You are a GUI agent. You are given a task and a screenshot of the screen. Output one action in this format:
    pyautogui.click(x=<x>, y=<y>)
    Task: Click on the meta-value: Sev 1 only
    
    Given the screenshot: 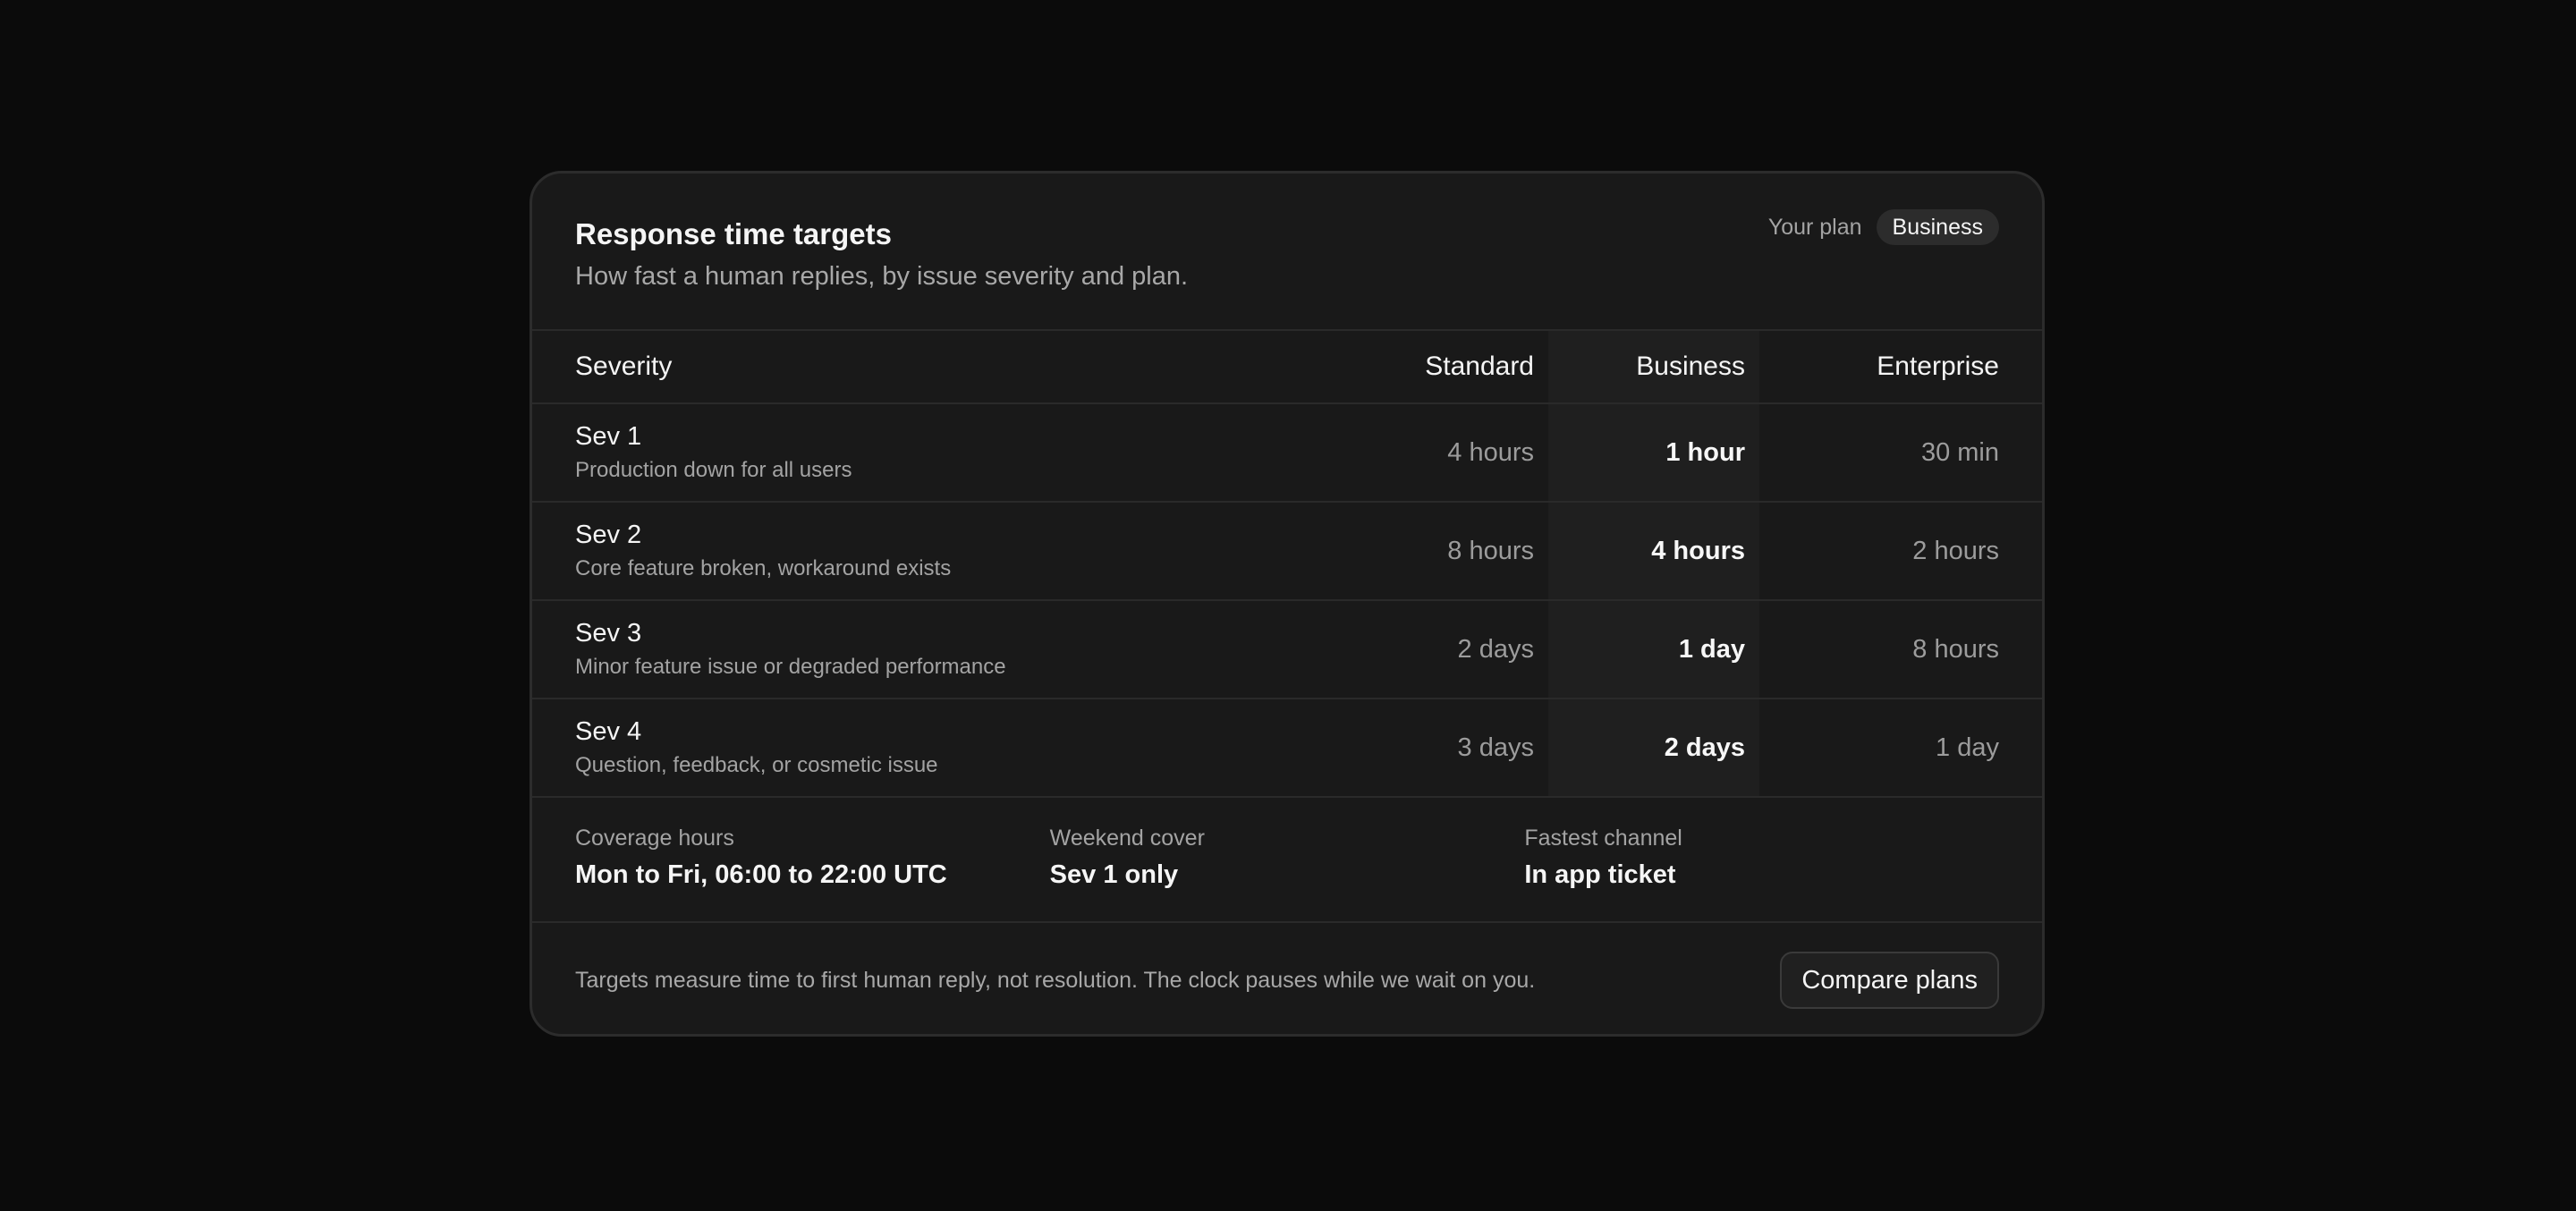 What is the action you would take?
    pyautogui.click(x=1114, y=874)
    